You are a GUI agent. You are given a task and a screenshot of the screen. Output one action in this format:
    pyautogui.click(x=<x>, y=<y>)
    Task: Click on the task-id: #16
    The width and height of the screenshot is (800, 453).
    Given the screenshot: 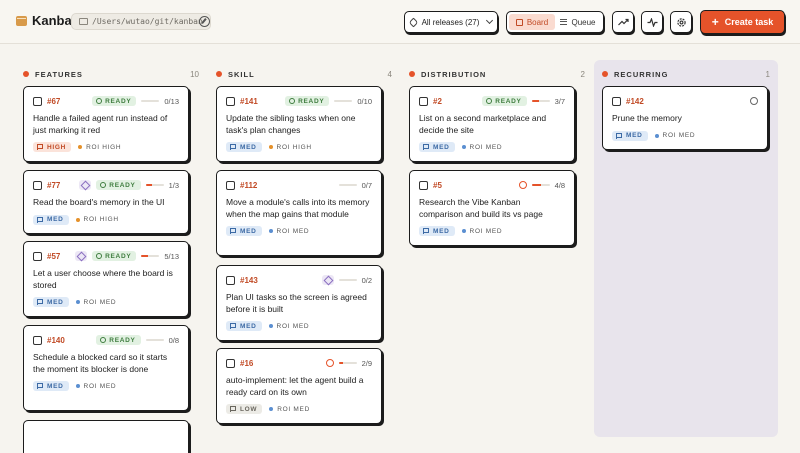 What is the action you would take?
    pyautogui.click(x=246, y=363)
    